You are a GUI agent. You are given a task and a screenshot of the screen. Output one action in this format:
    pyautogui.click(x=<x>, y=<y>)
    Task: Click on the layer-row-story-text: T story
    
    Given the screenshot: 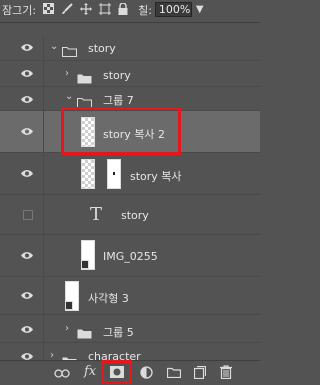 What is the action you would take?
    pyautogui.click(x=130, y=215)
    